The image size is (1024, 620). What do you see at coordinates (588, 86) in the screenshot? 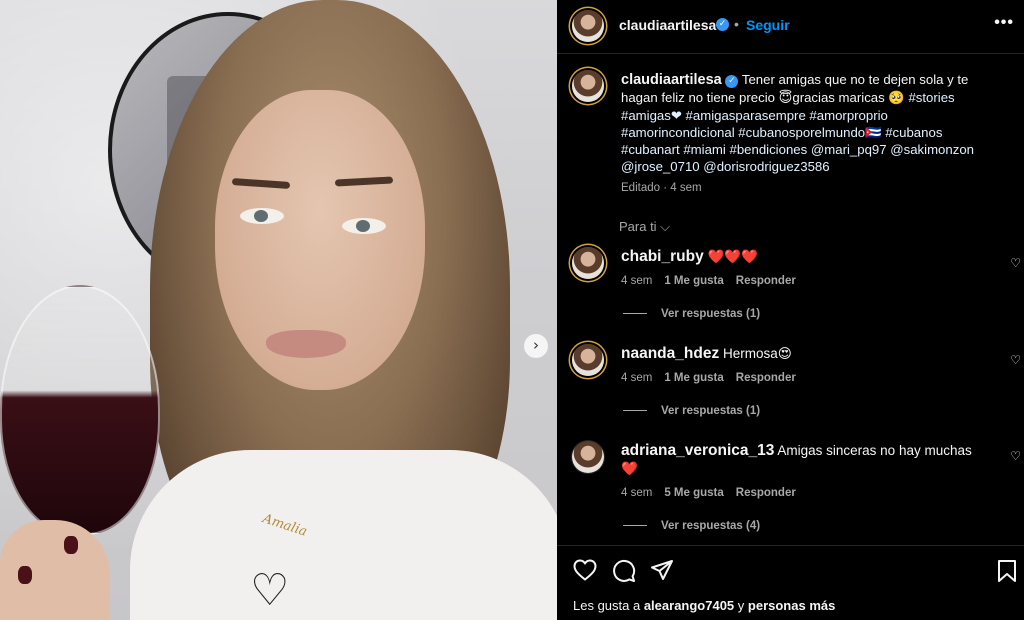
I see `caption-author-avatar` at bounding box center [588, 86].